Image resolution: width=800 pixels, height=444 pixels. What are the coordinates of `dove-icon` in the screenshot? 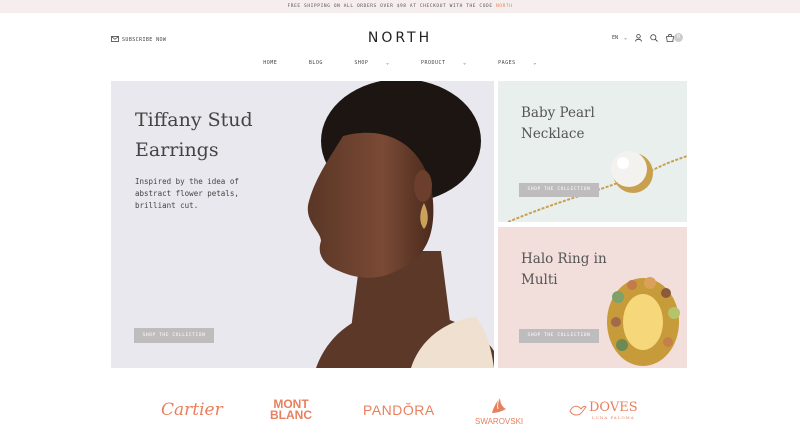 It's located at (578, 410).